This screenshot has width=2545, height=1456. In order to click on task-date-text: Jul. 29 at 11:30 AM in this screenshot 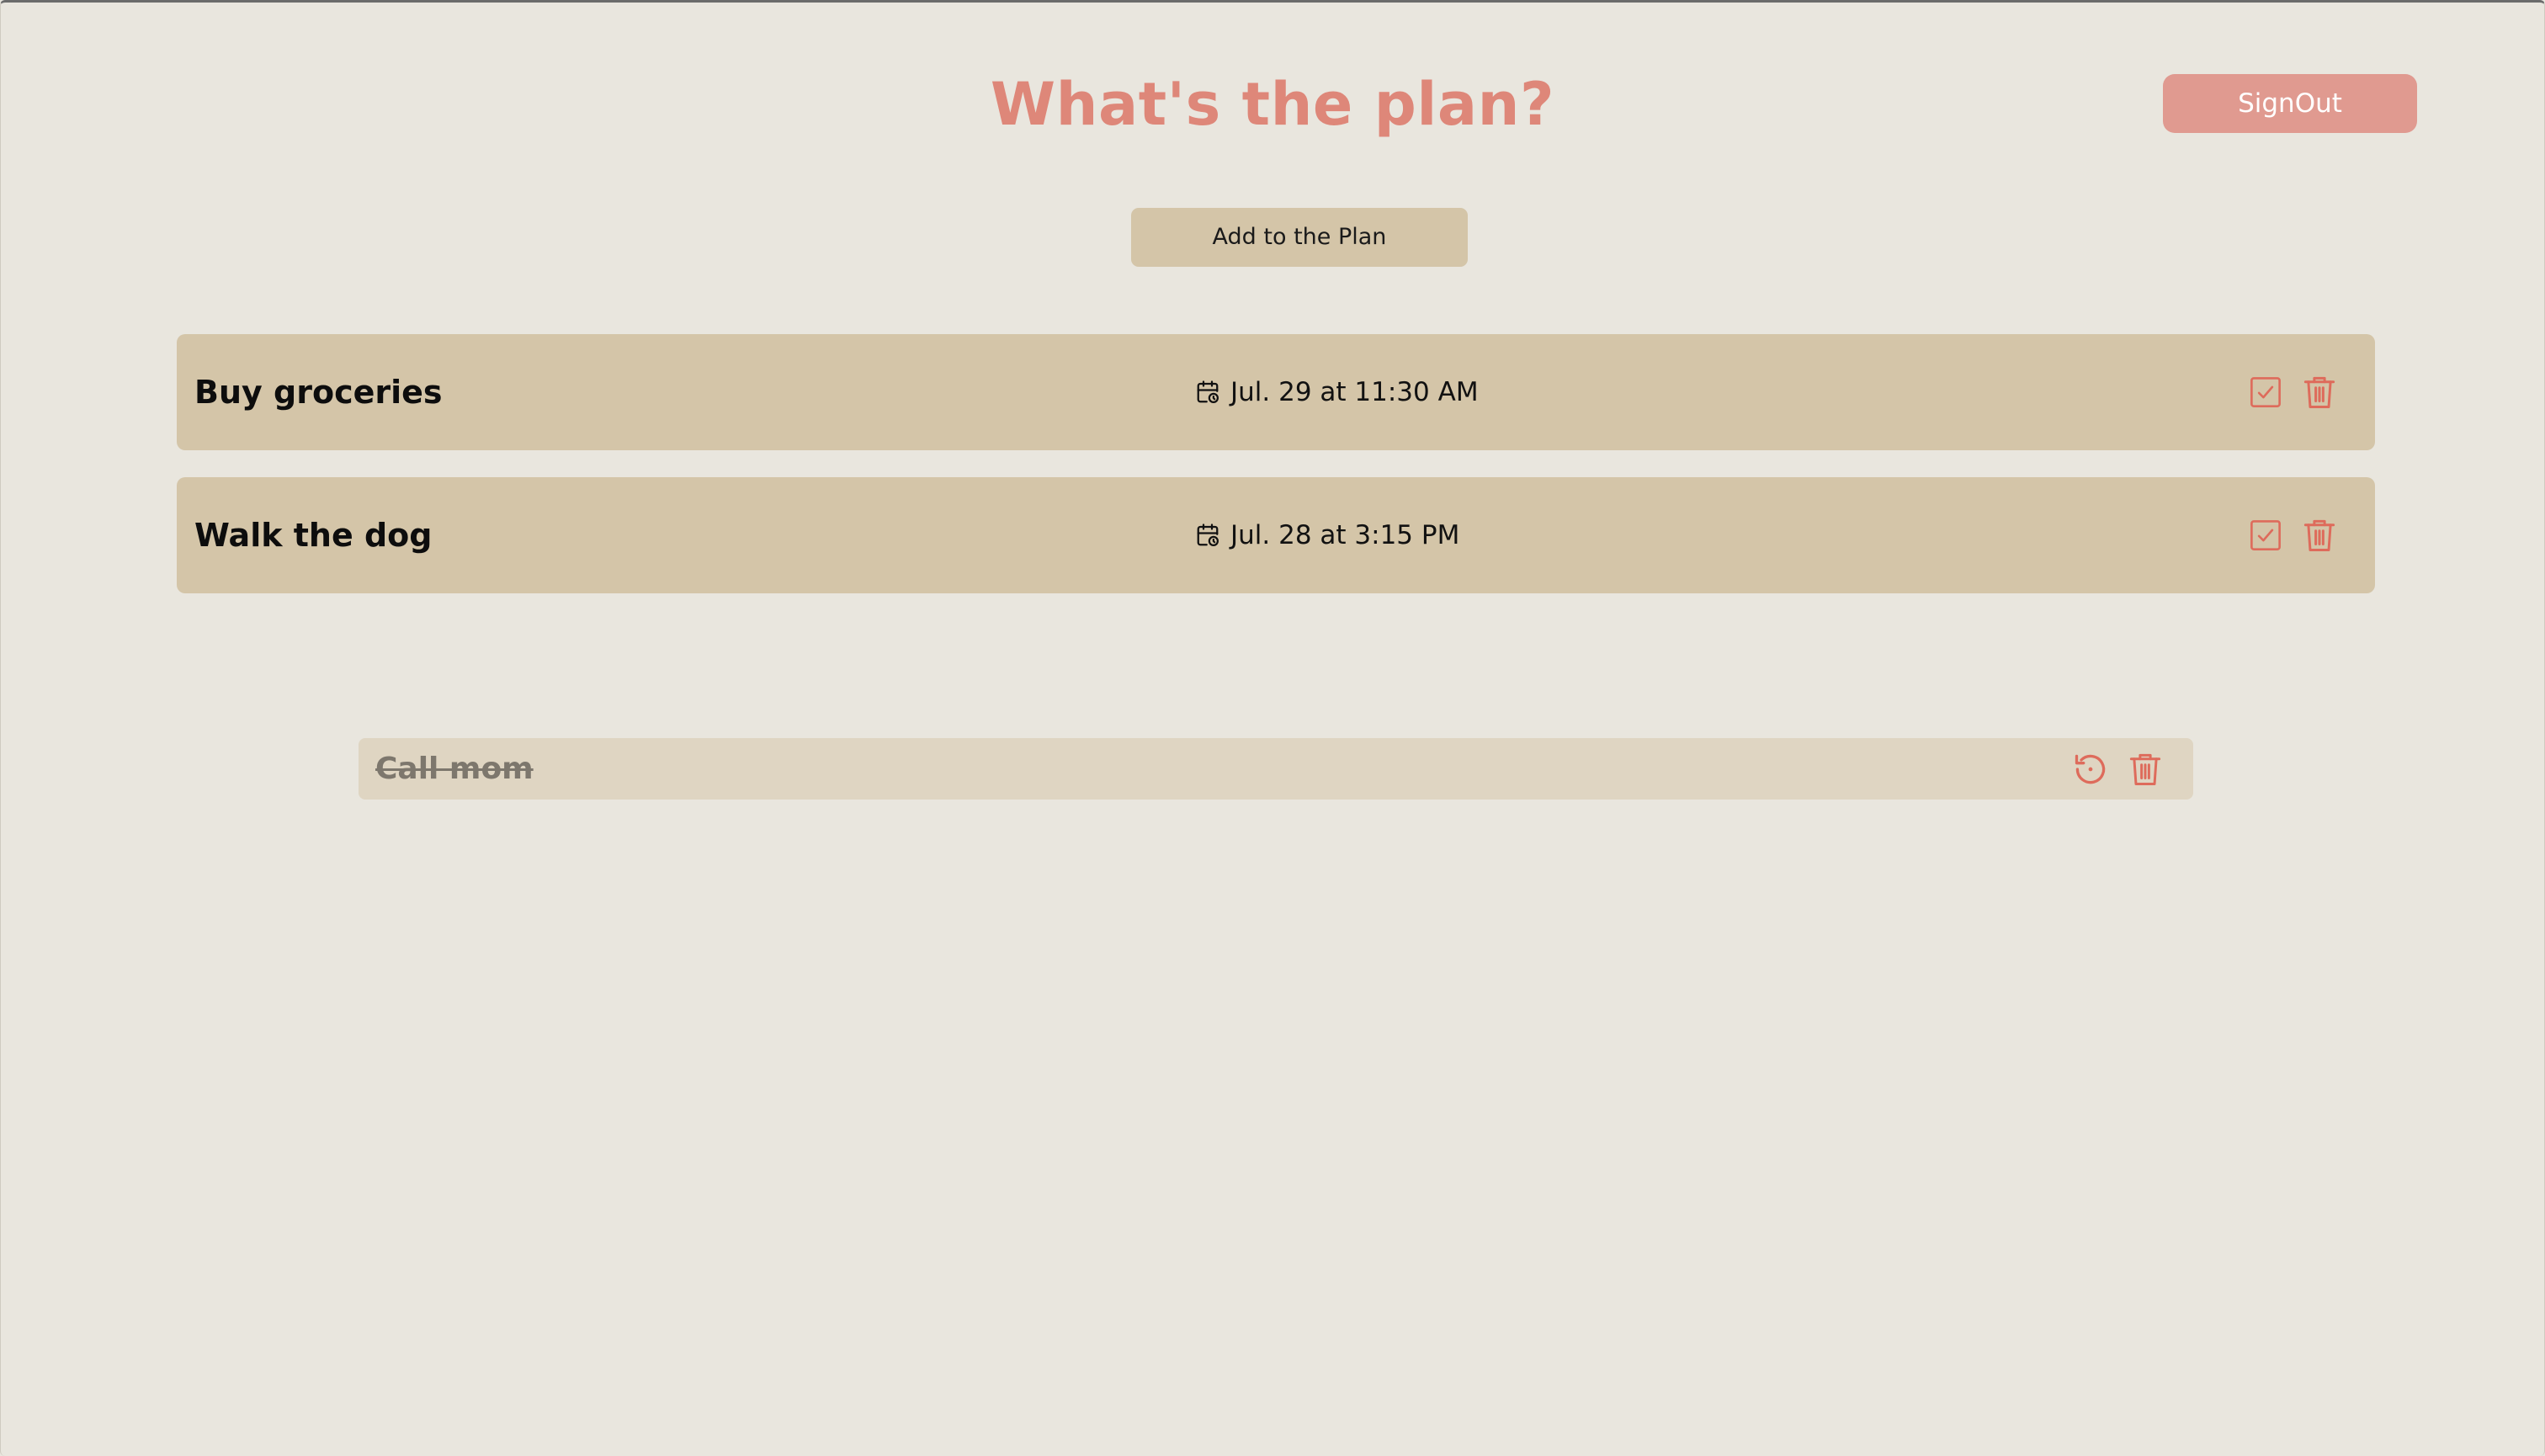, I will do `click(1354, 392)`.